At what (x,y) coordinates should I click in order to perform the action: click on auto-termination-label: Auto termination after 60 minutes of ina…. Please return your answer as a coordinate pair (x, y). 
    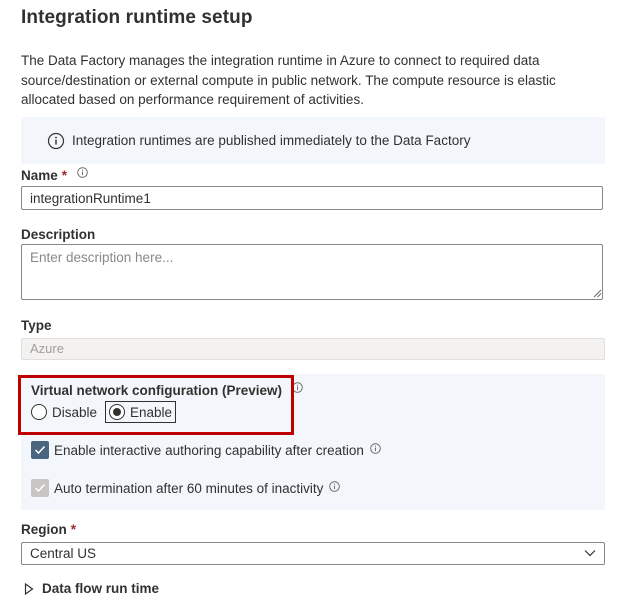
    Looking at the image, I should click on (189, 488).